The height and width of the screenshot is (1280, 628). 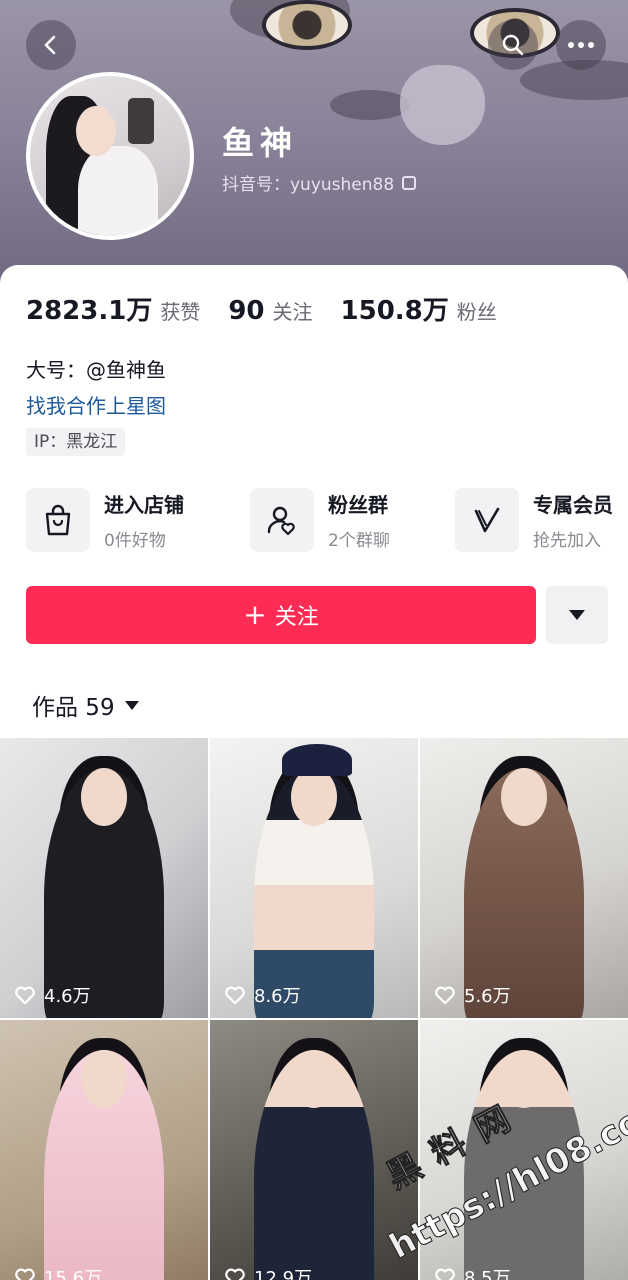 What do you see at coordinates (296, 617) in the screenshot?
I see `follow-label: 关注` at bounding box center [296, 617].